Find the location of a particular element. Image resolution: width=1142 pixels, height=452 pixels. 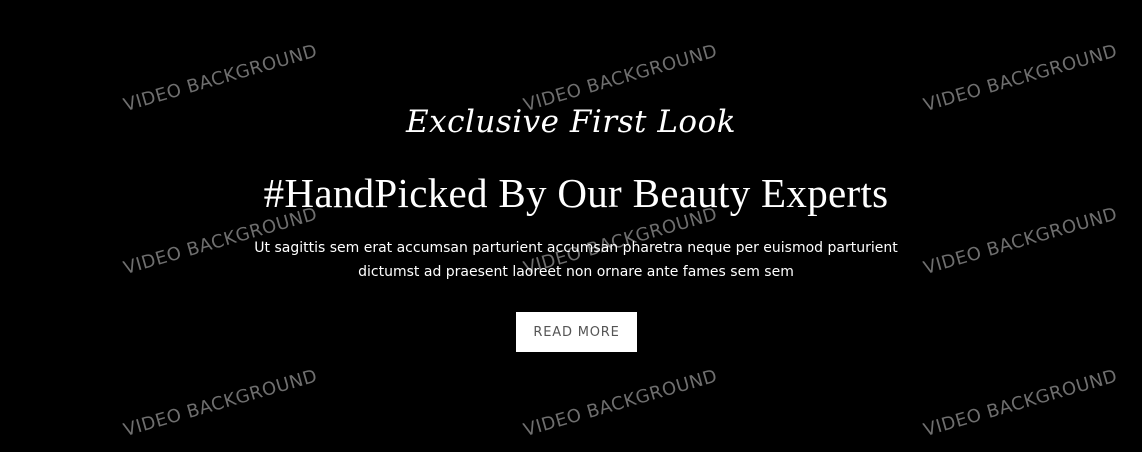

hero-eyebrow: Exclusive First Look is located at coordinates (571, 122).